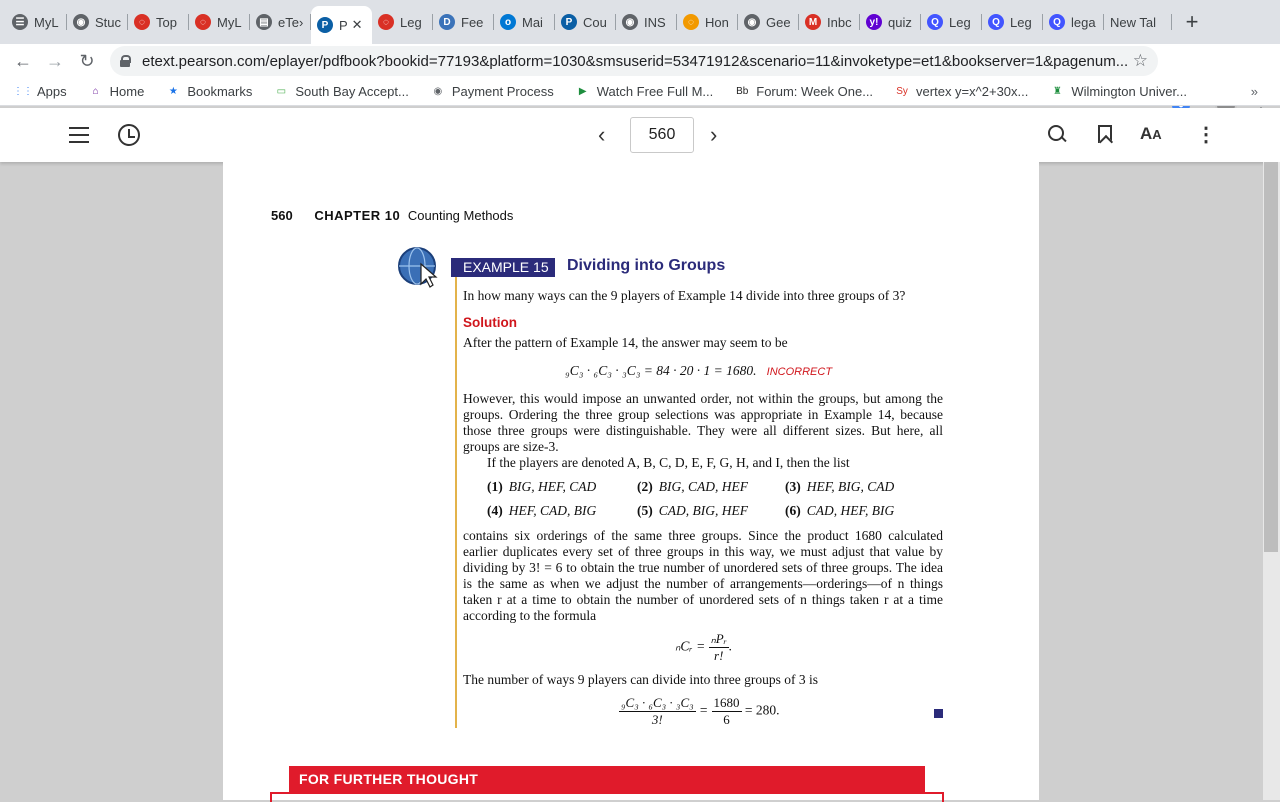 This screenshot has width=1280, height=802. What do you see at coordinates (23, 91) in the screenshot?
I see `apps-icon: ⋮⋮` at bounding box center [23, 91].